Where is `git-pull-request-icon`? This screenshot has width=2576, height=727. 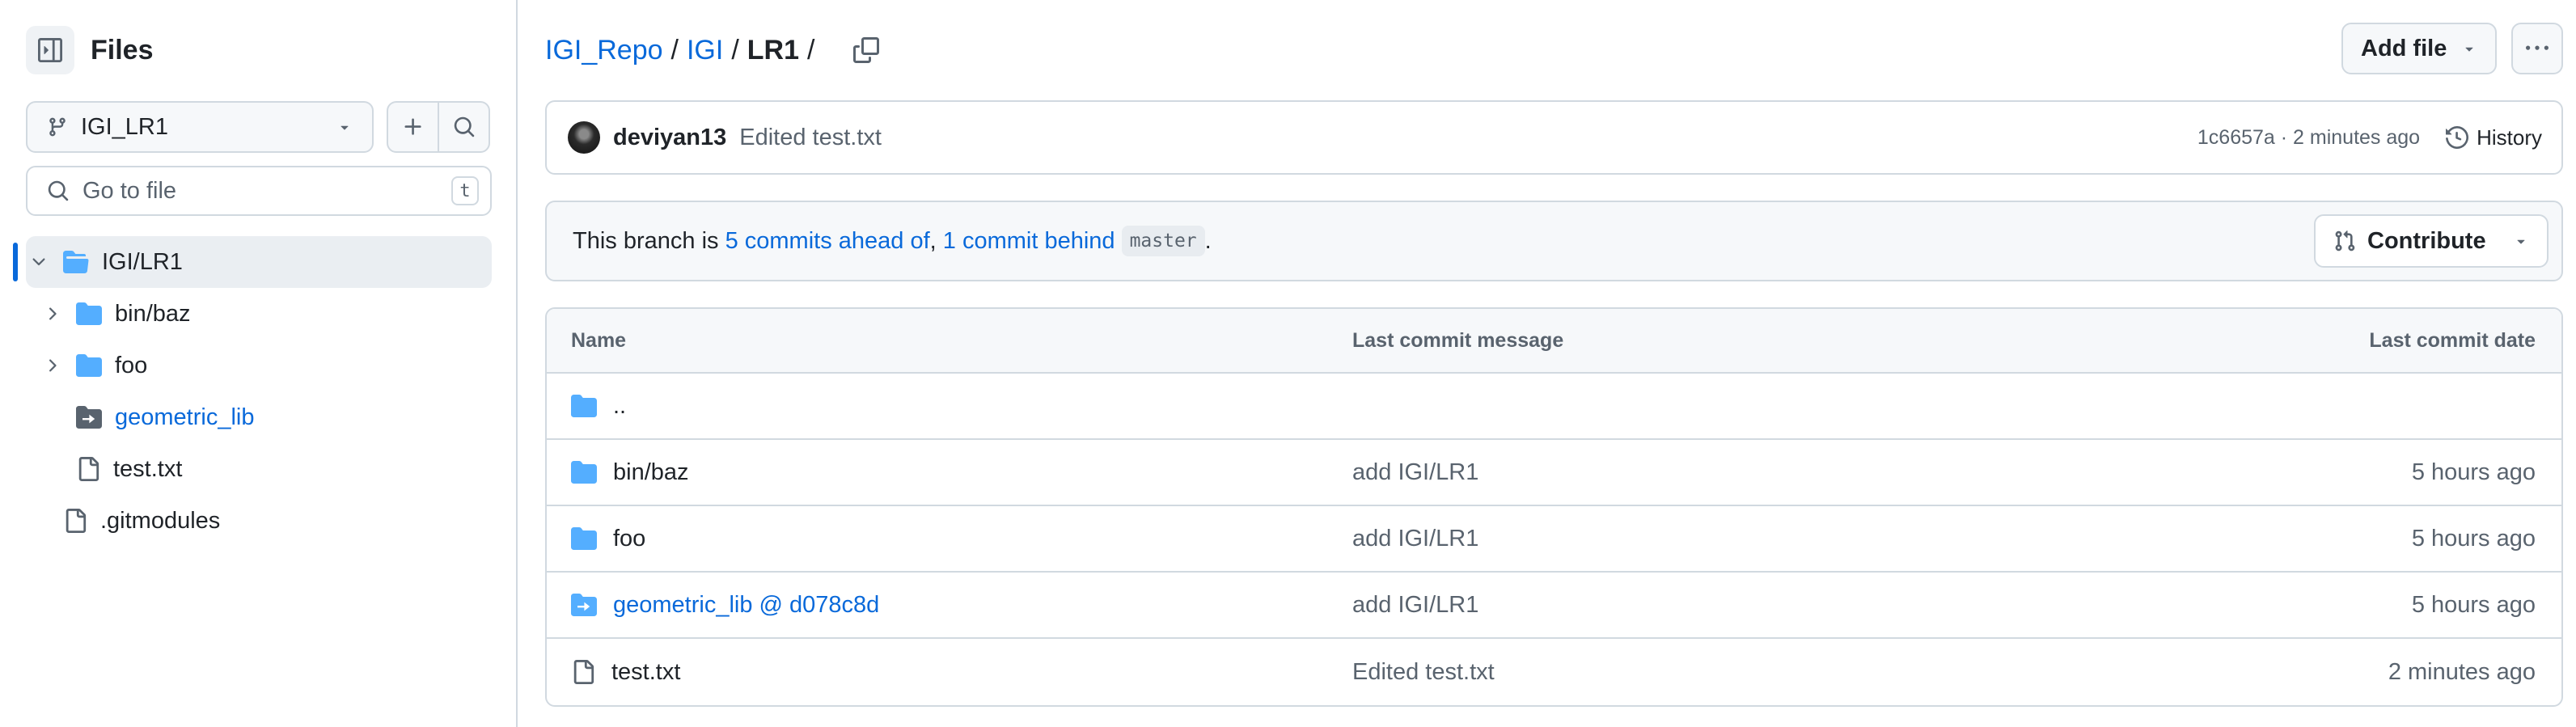
git-pull-request-icon is located at coordinates (2345, 241).